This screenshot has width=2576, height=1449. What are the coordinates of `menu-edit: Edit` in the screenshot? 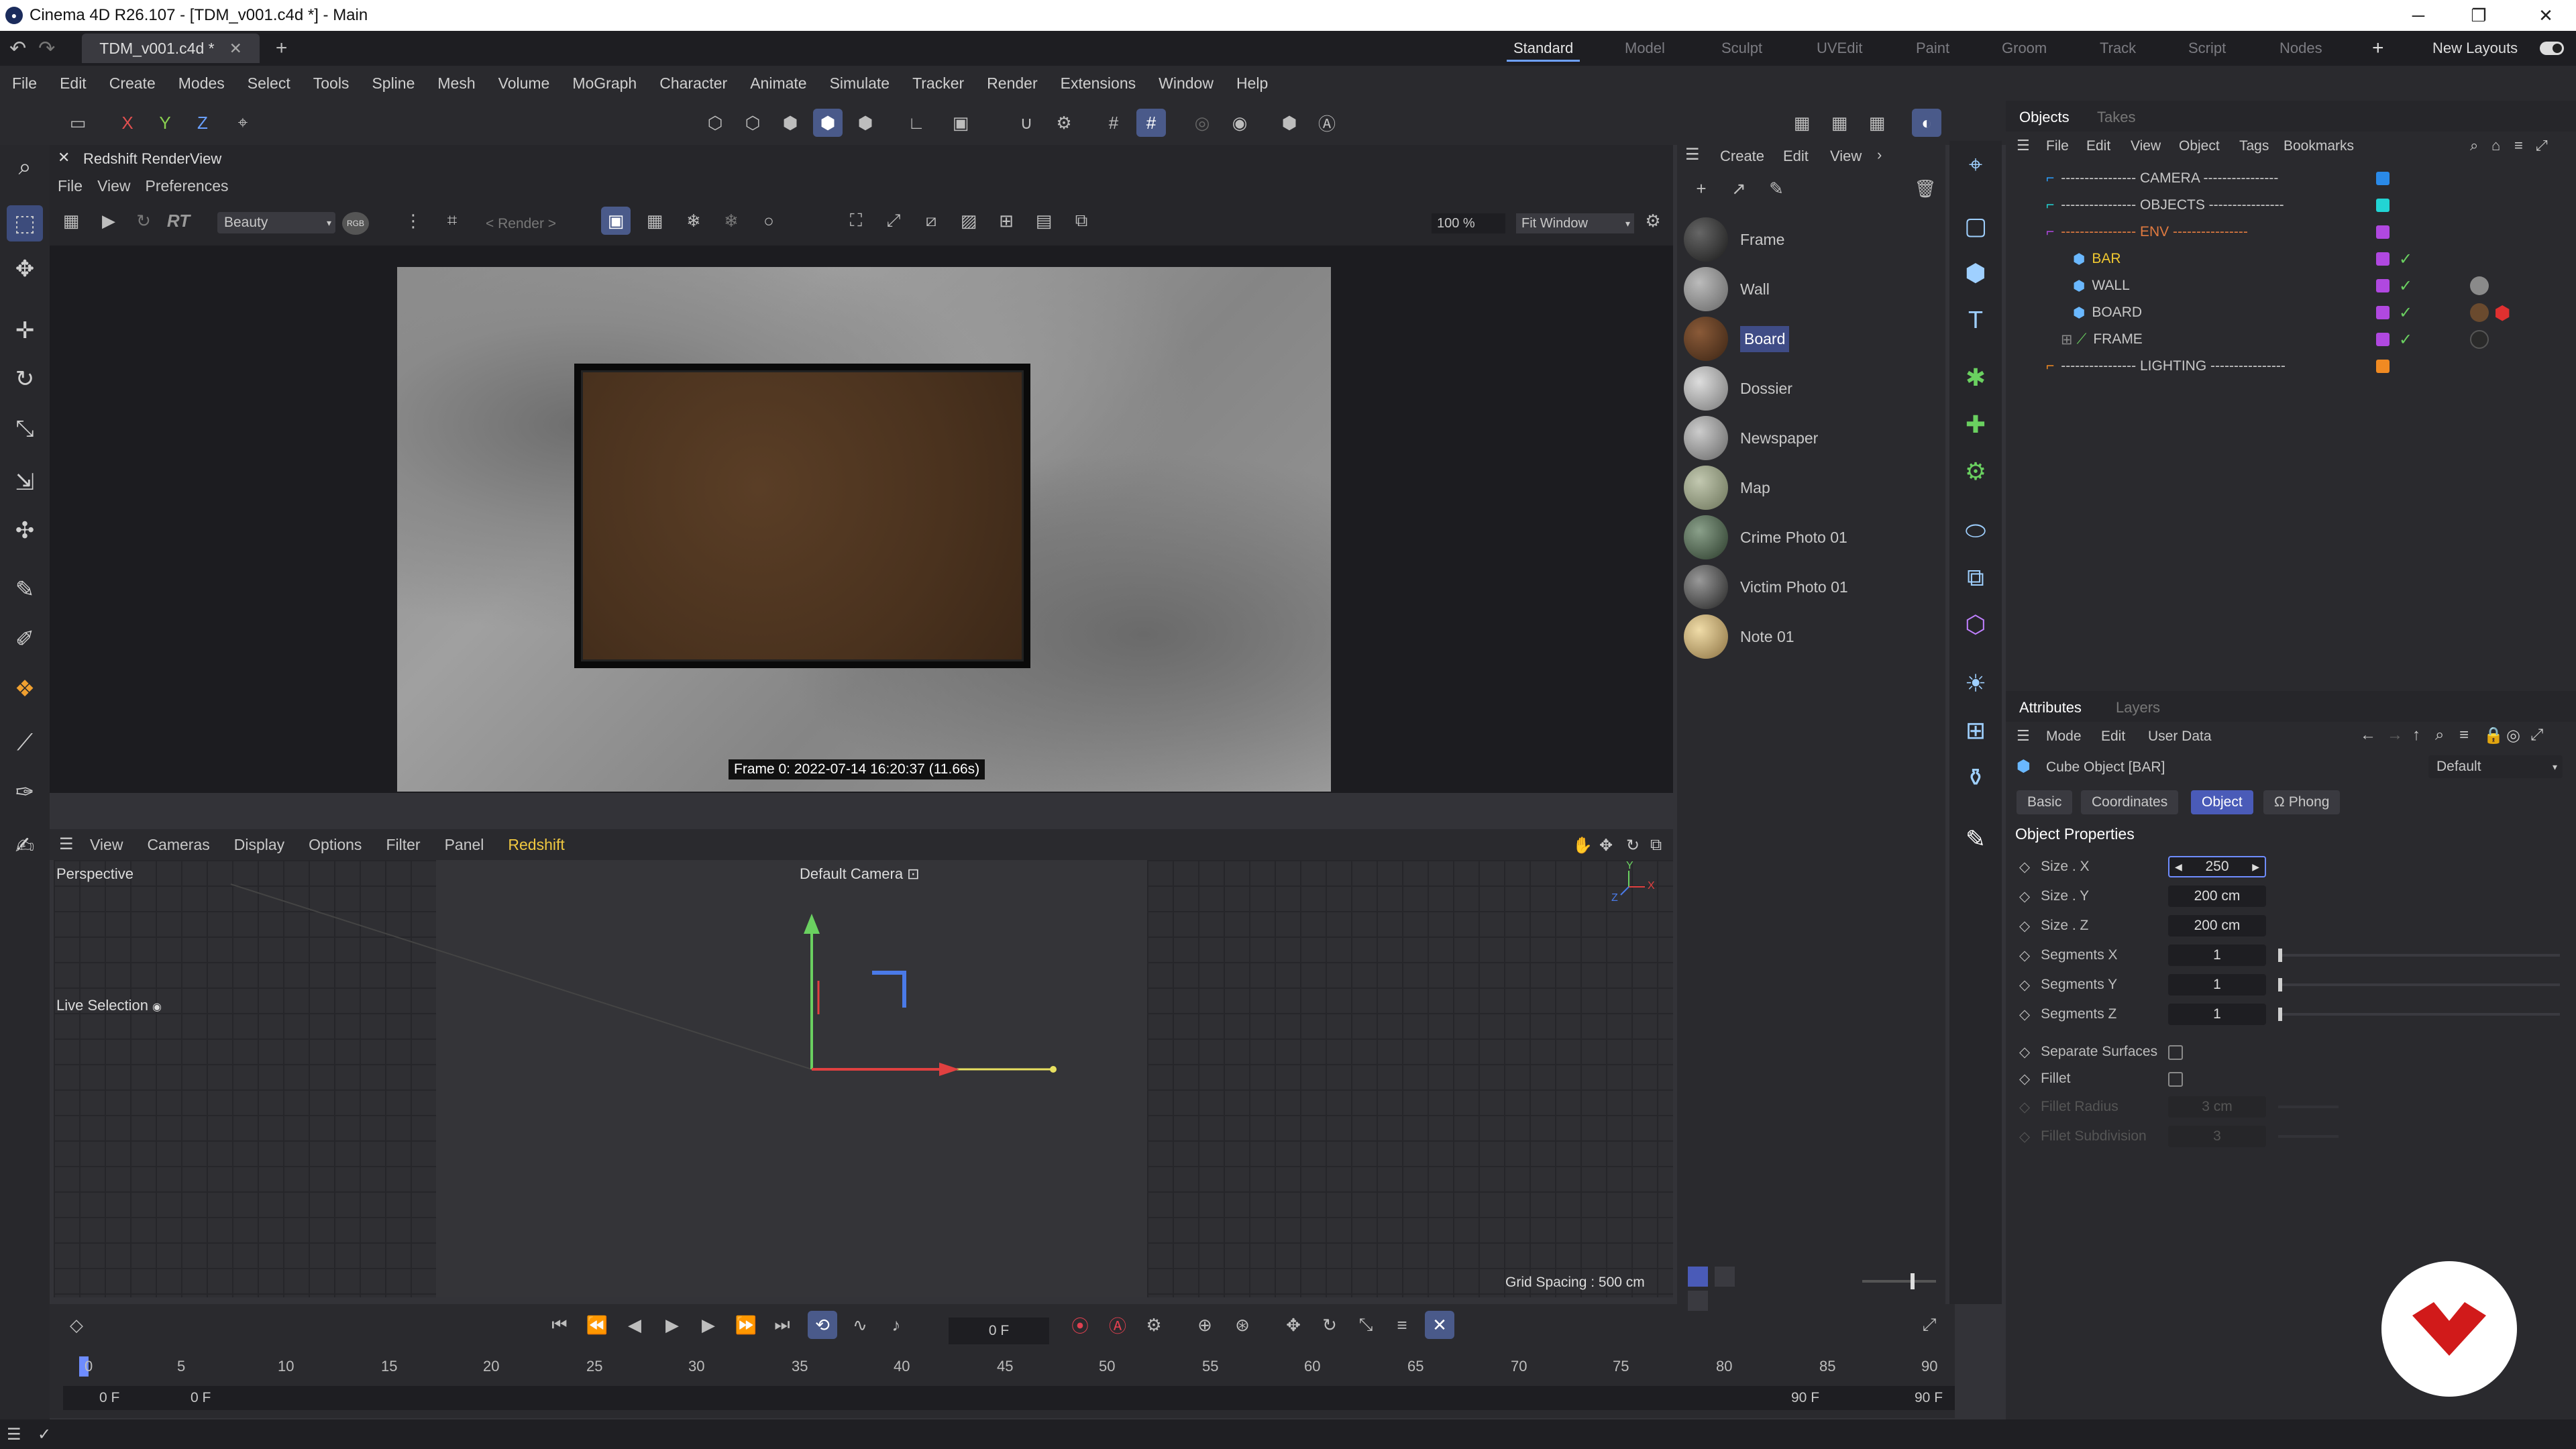 It's located at (73, 83).